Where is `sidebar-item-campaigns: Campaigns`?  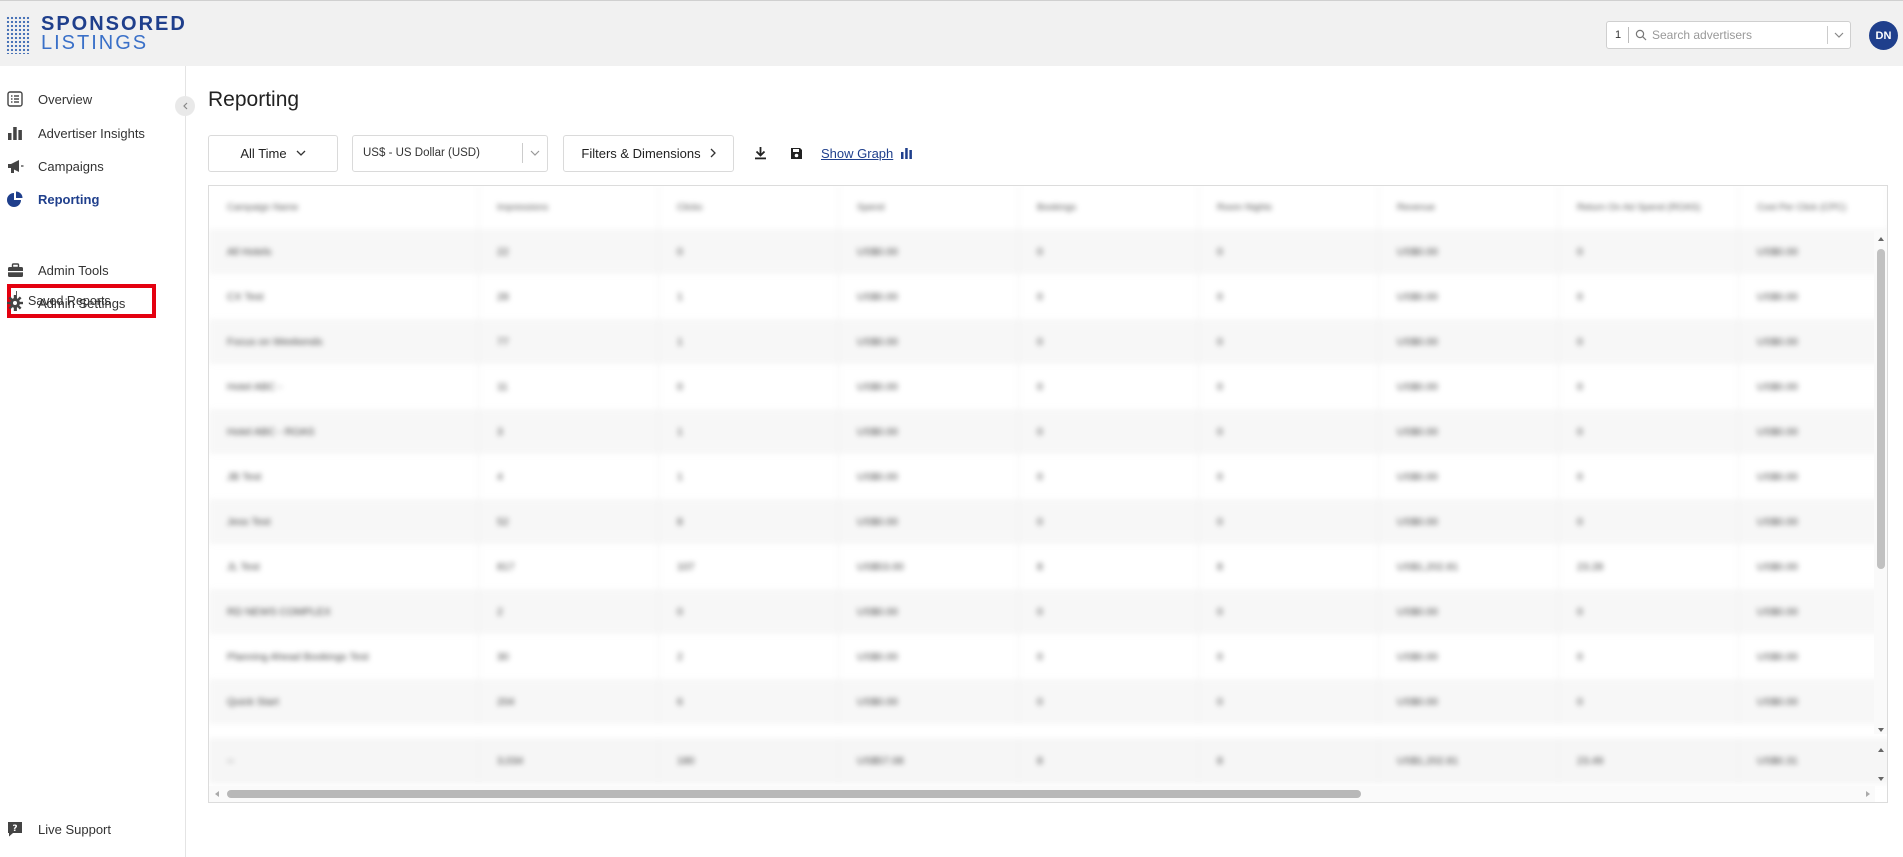
sidebar-item-campaigns: Campaigns is located at coordinates (55, 166).